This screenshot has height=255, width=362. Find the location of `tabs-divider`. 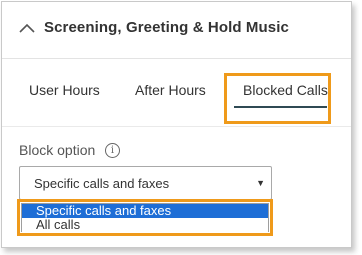

tabs-divider is located at coordinates (176, 126).